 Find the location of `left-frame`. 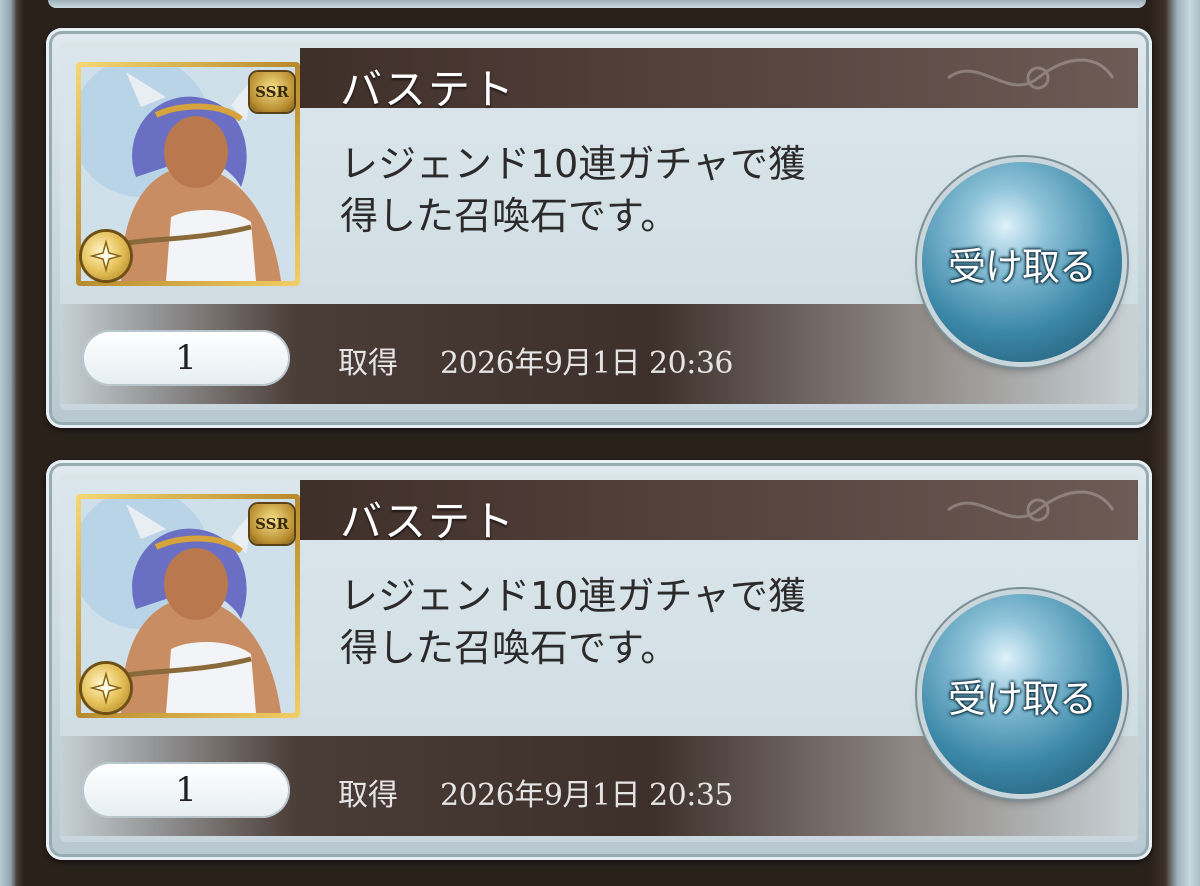

left-frame is located at coordinates (12, 443).